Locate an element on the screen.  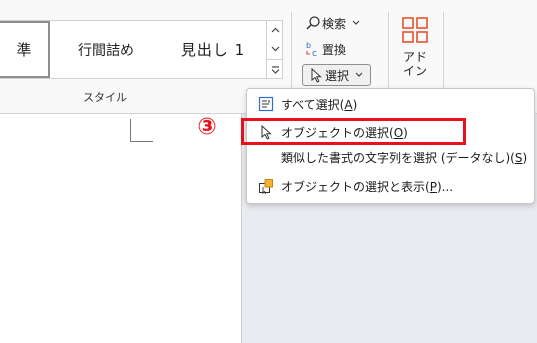
style-no-spacing-label: 行間詰め is located at coordinates (106, 50).